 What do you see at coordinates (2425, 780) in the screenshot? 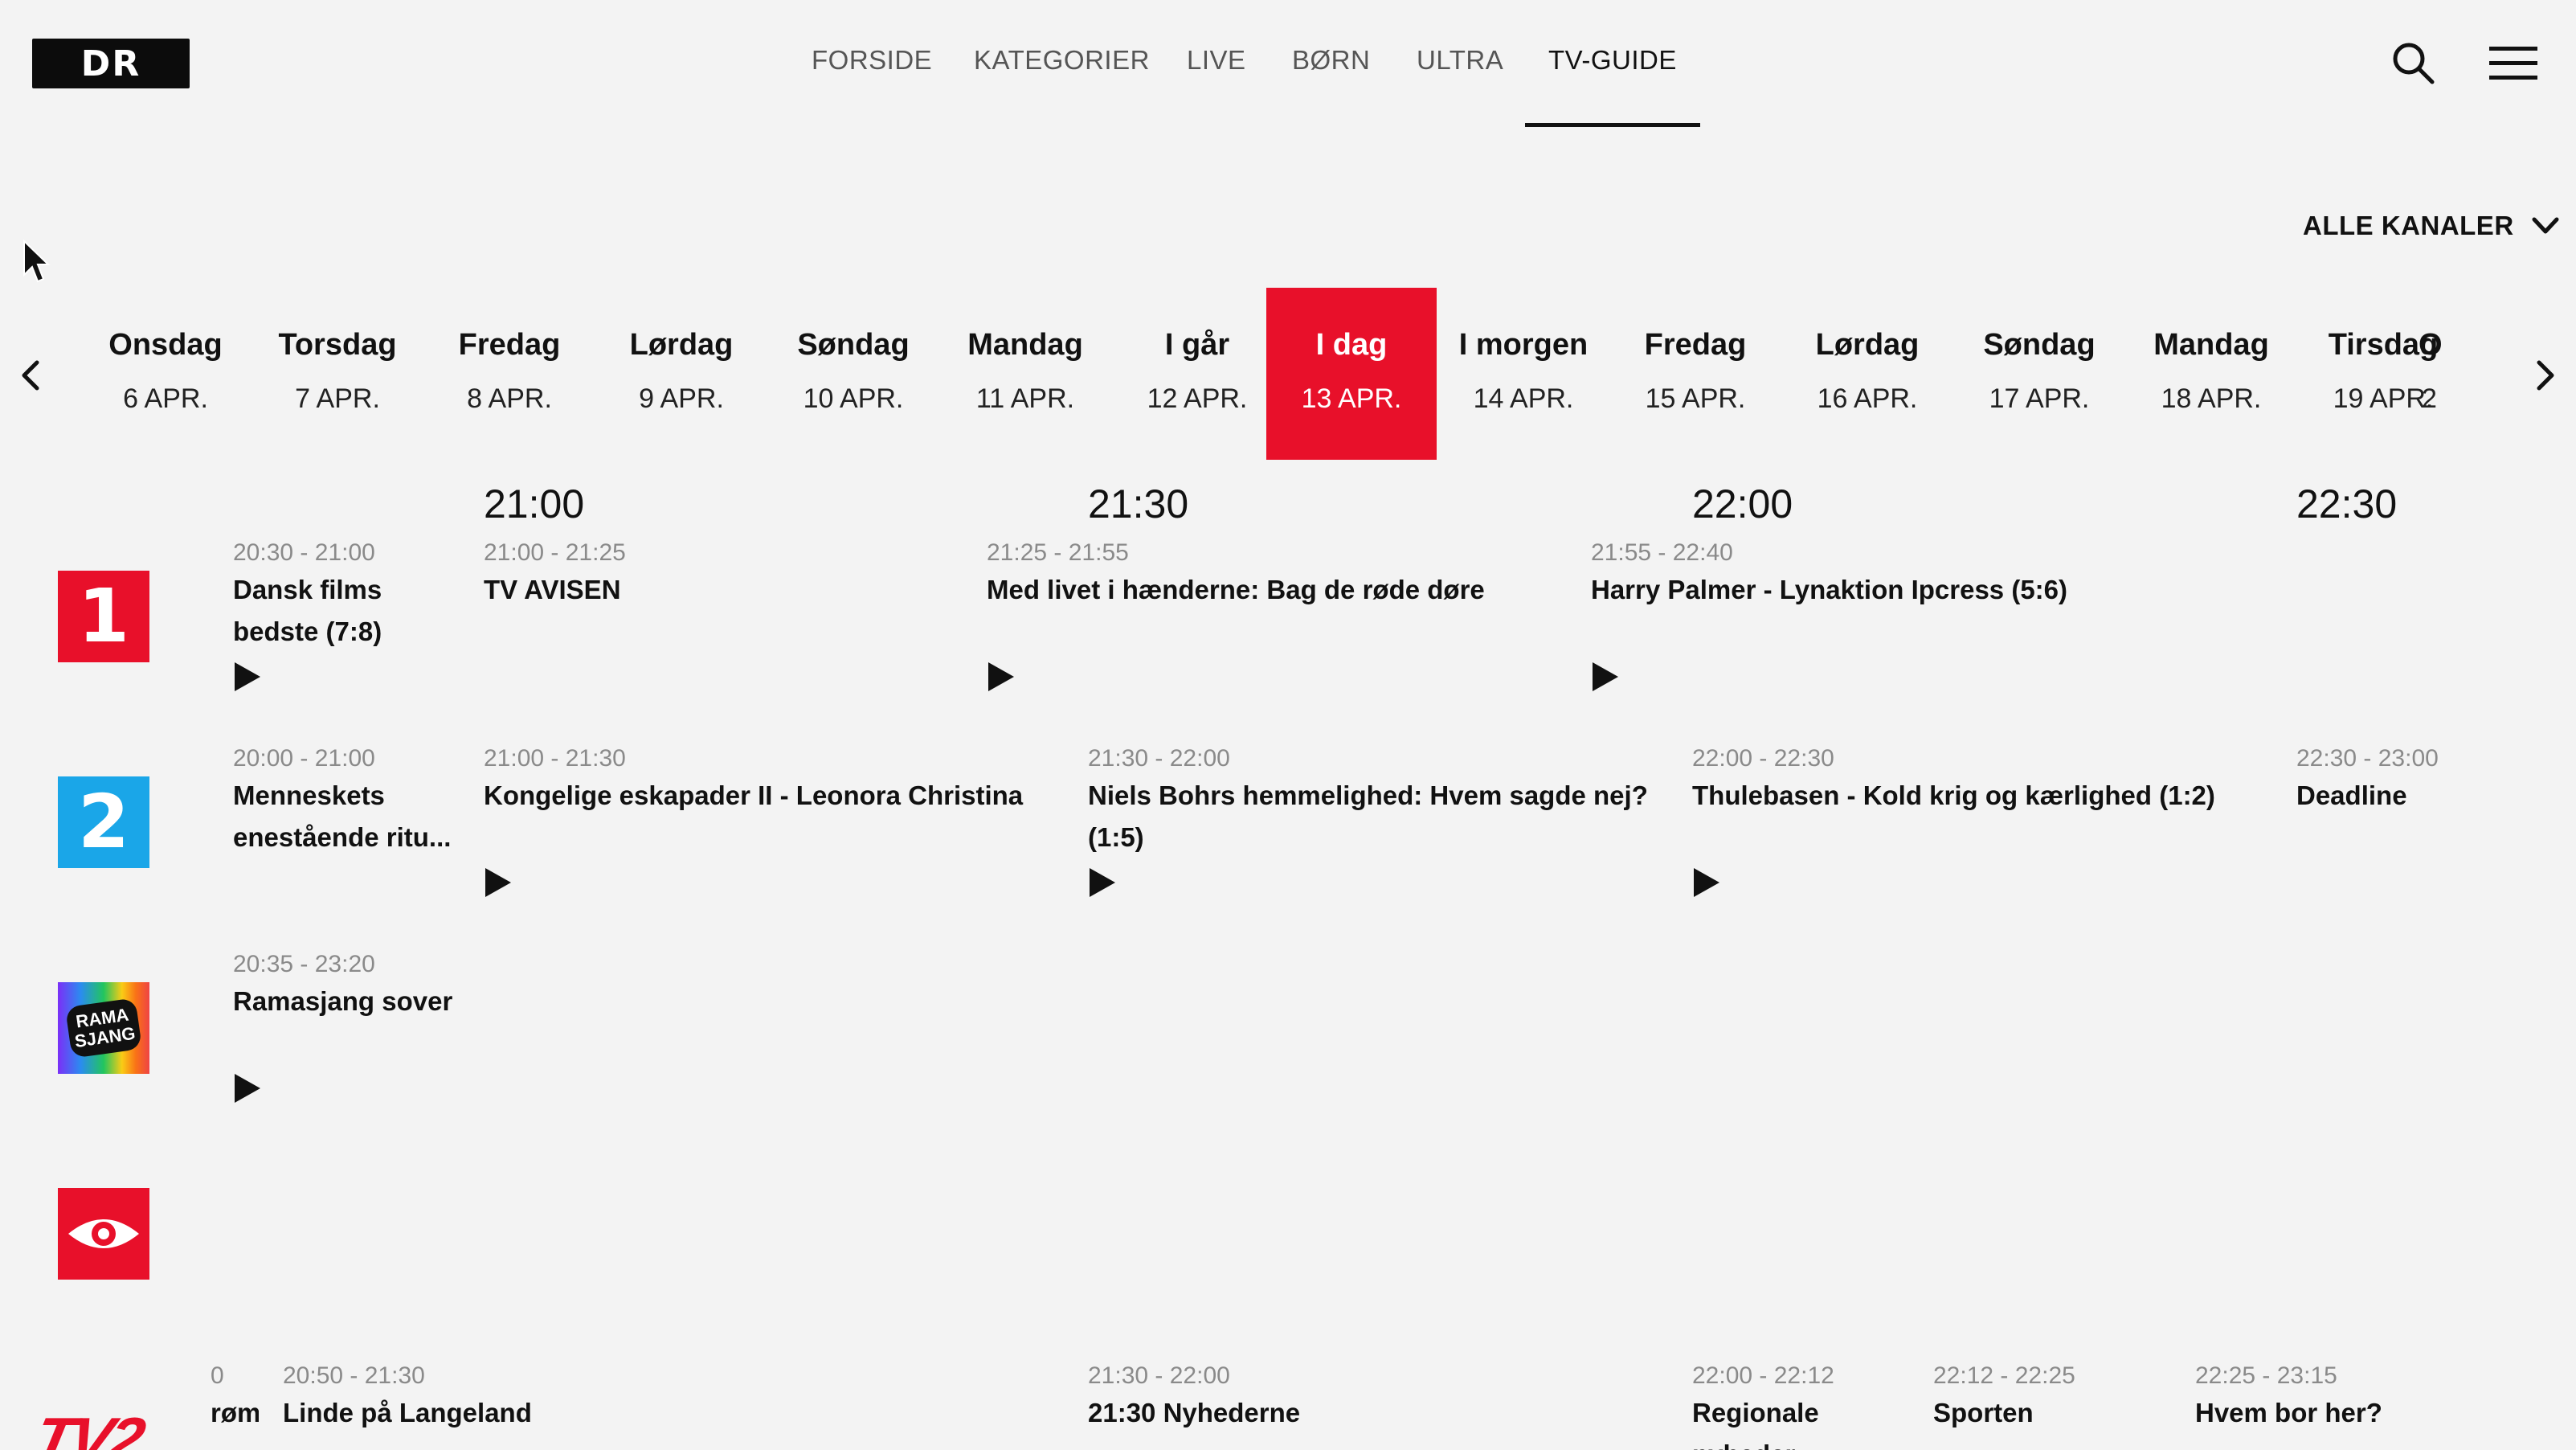
I see `program-item: 22:30 - 23:00 Deadline` at bounding box center [2425, 780].